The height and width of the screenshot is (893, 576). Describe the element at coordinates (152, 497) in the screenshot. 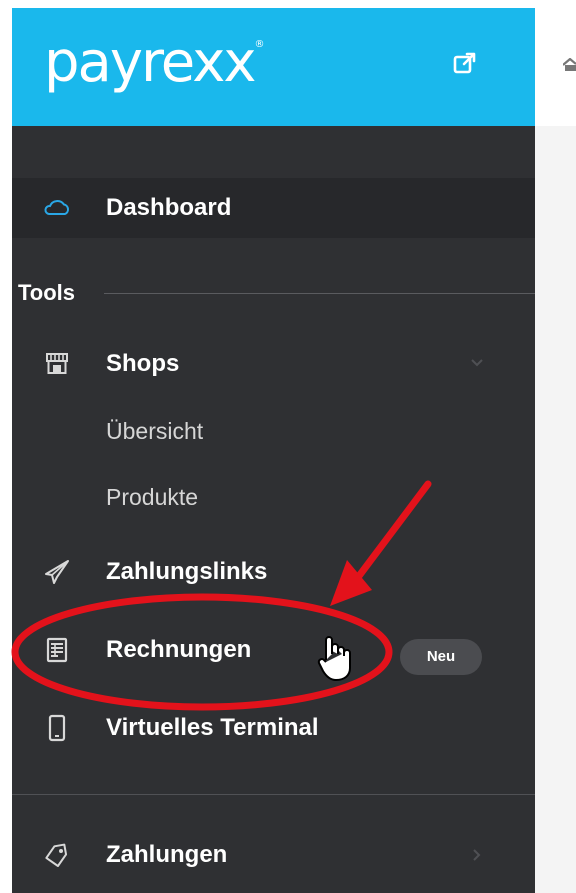

I see `sidebar-subitem-produkte: Produkte` at that location.